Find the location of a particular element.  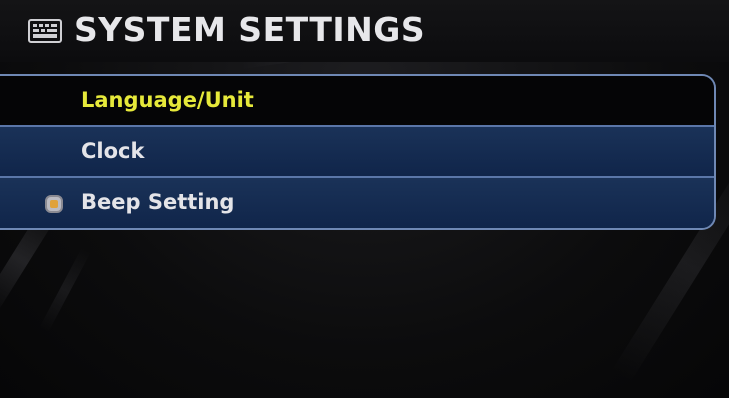

menu-item-label: Beep Setting is located at coordinates (158, 202).